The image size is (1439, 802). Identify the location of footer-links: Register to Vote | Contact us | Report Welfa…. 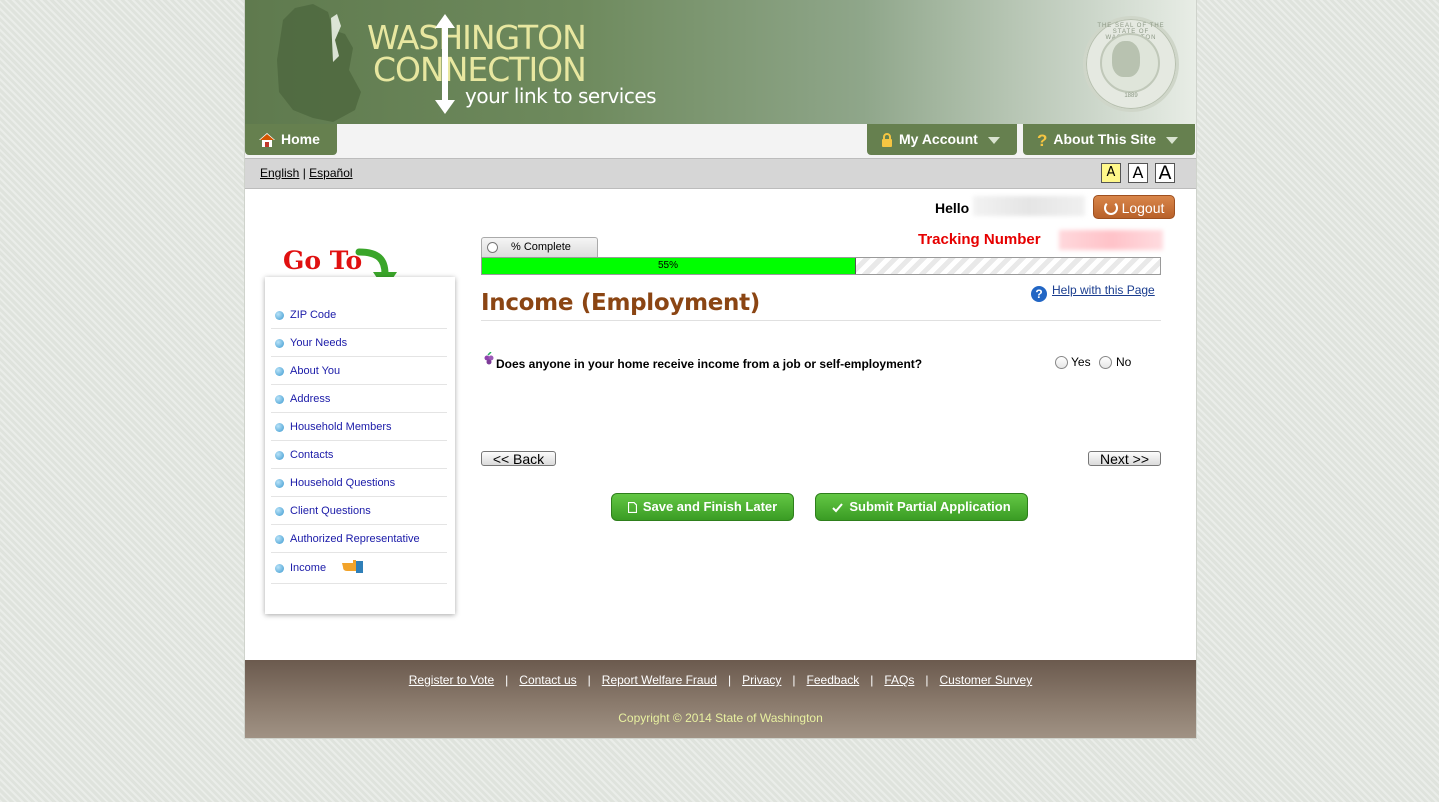
(720, 680).